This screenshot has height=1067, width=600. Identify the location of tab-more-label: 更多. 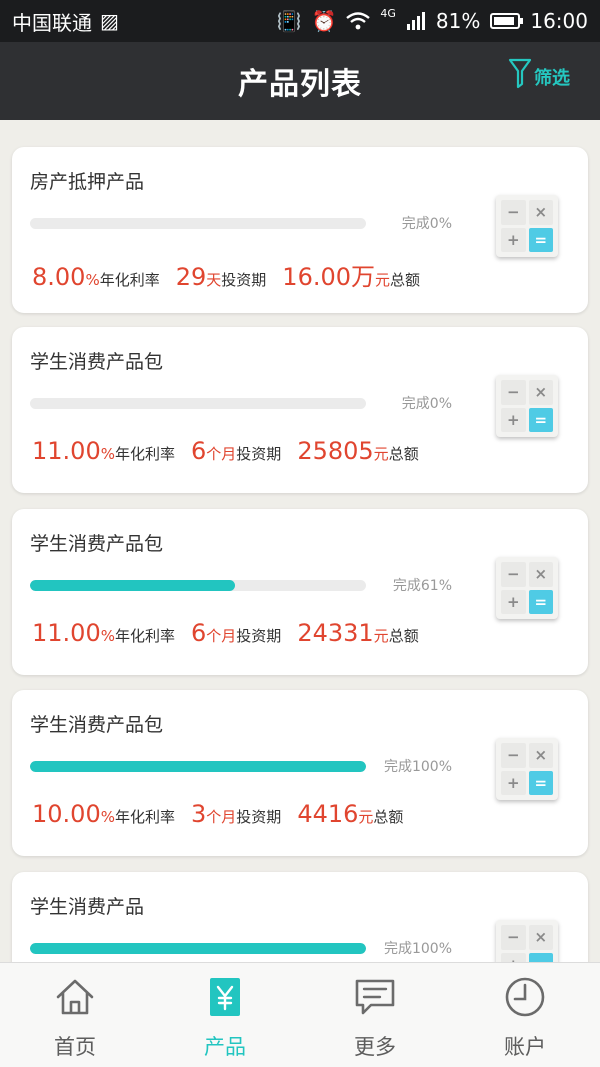
(375, 1047).